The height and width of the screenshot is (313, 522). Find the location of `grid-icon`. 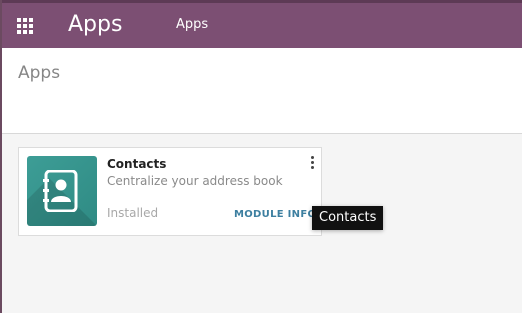

grid-icon is located at coordinates (26, 26).